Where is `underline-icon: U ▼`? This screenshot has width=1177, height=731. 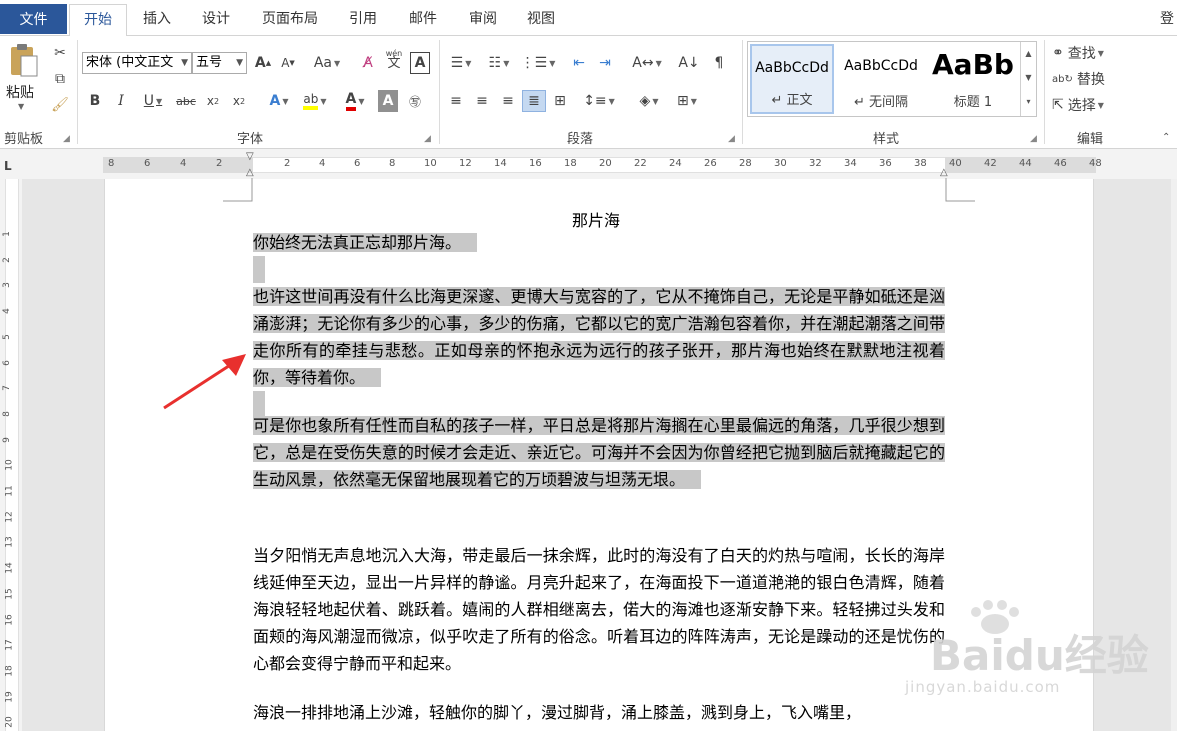
underline-icon: U ▼ is located at coordinates (153, 101).